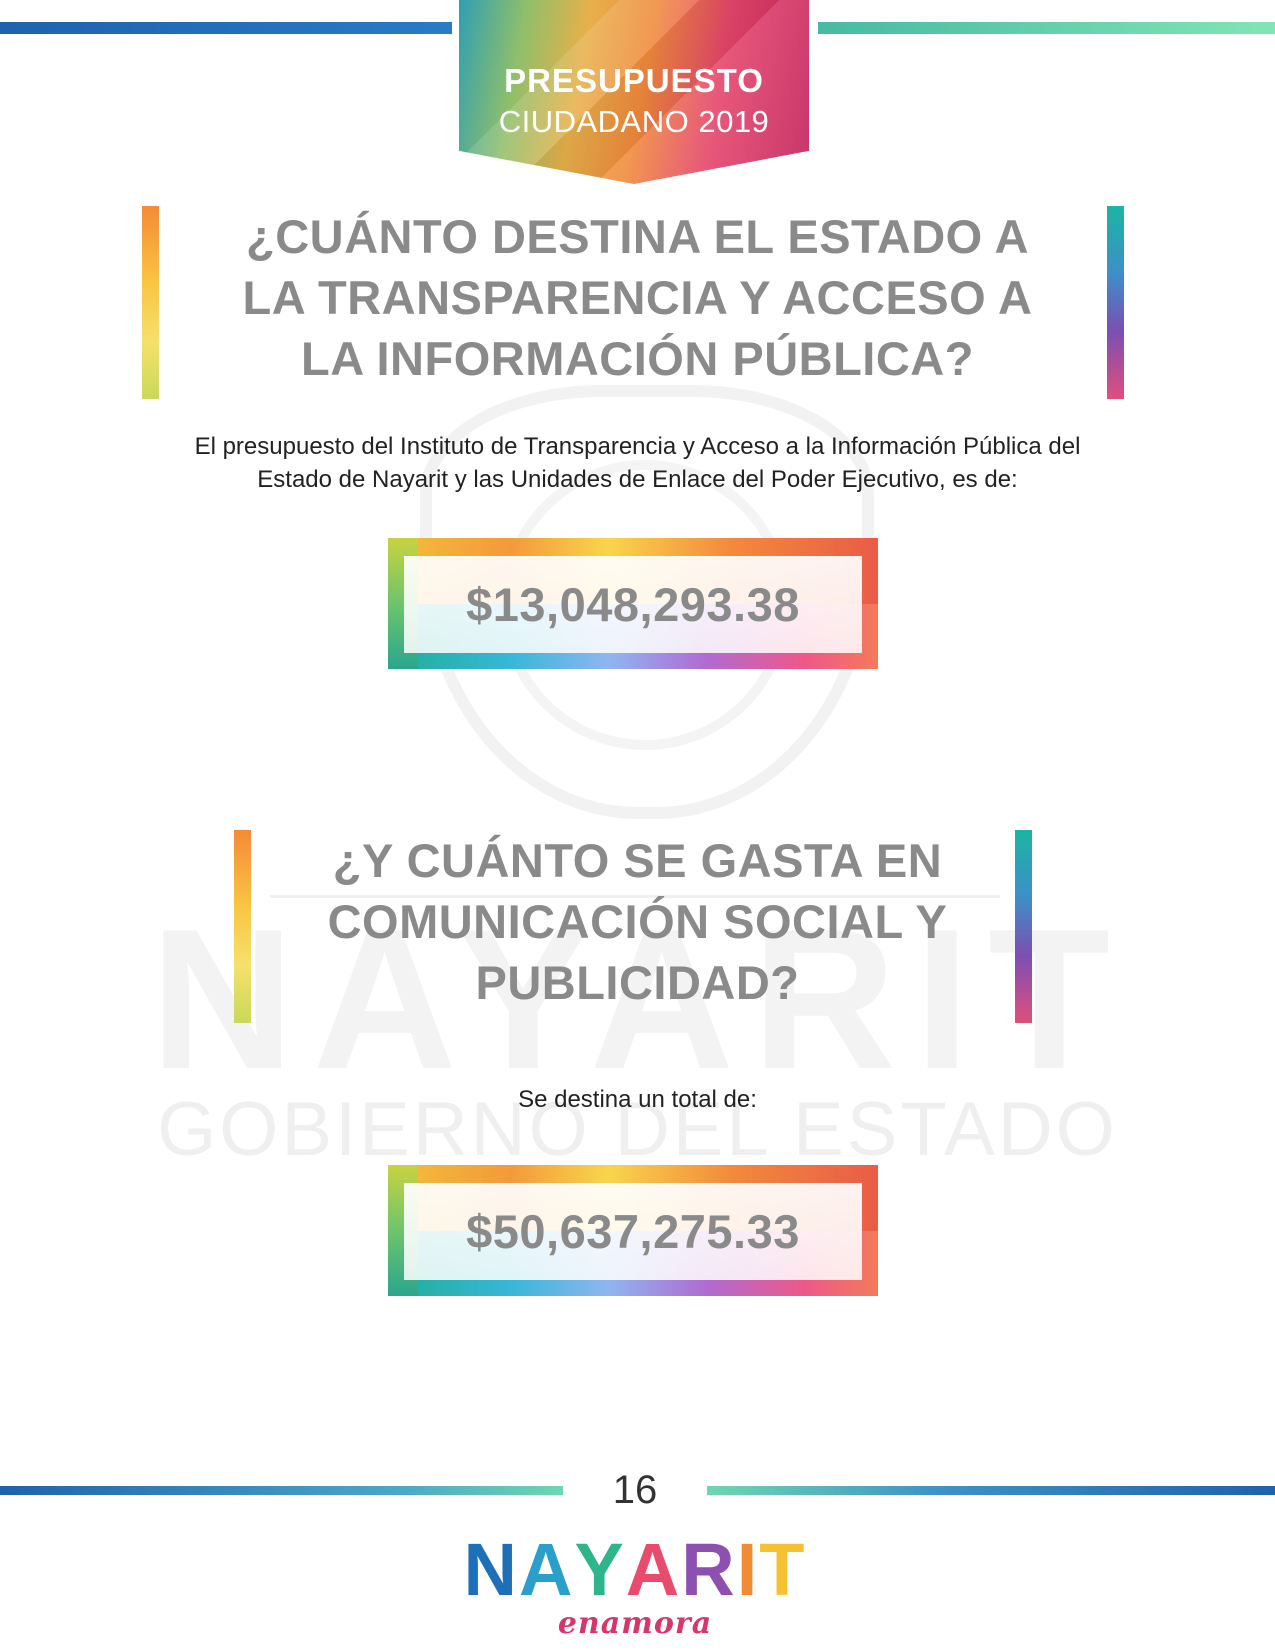 This screenshot has width=1275, height=1650. What do you see at coordinates (281, 1490) in the screenshot?
I see `footer-left-bar` at bounding box center [281, 1490].